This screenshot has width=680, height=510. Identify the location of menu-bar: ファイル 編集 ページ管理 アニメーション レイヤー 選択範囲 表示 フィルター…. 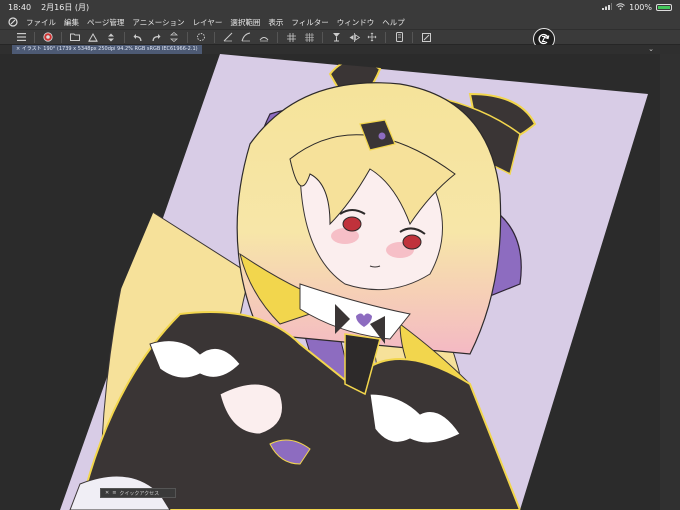
(340, 22).